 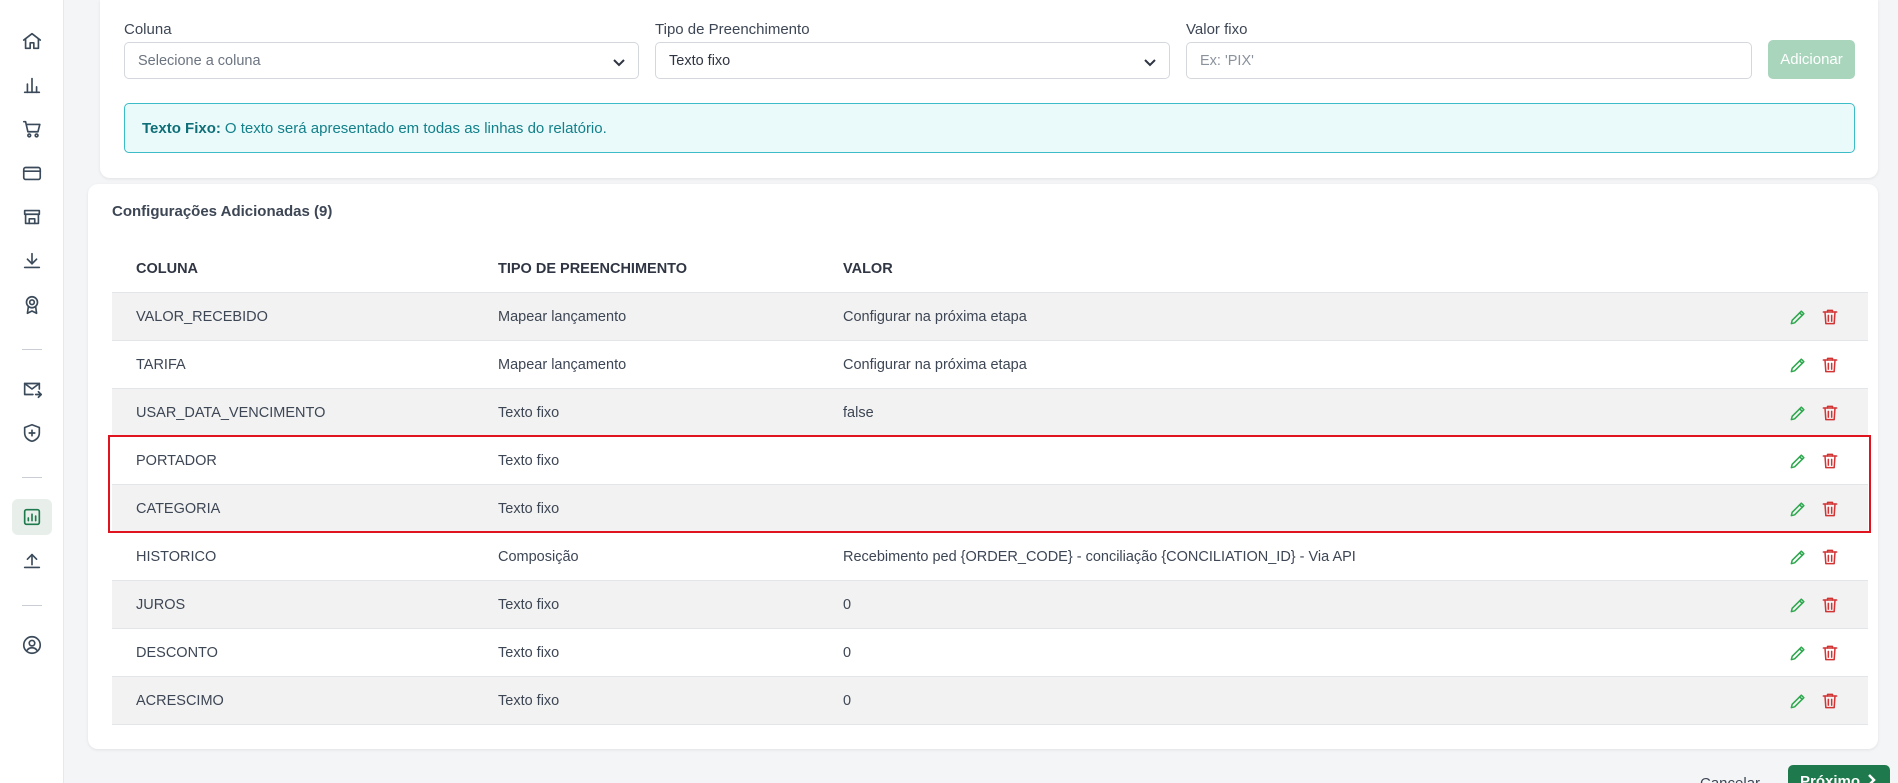 What do you see at coordinates (32, 517) in the screenshot?
I see `report-icon` at bounding box center [32, 517].